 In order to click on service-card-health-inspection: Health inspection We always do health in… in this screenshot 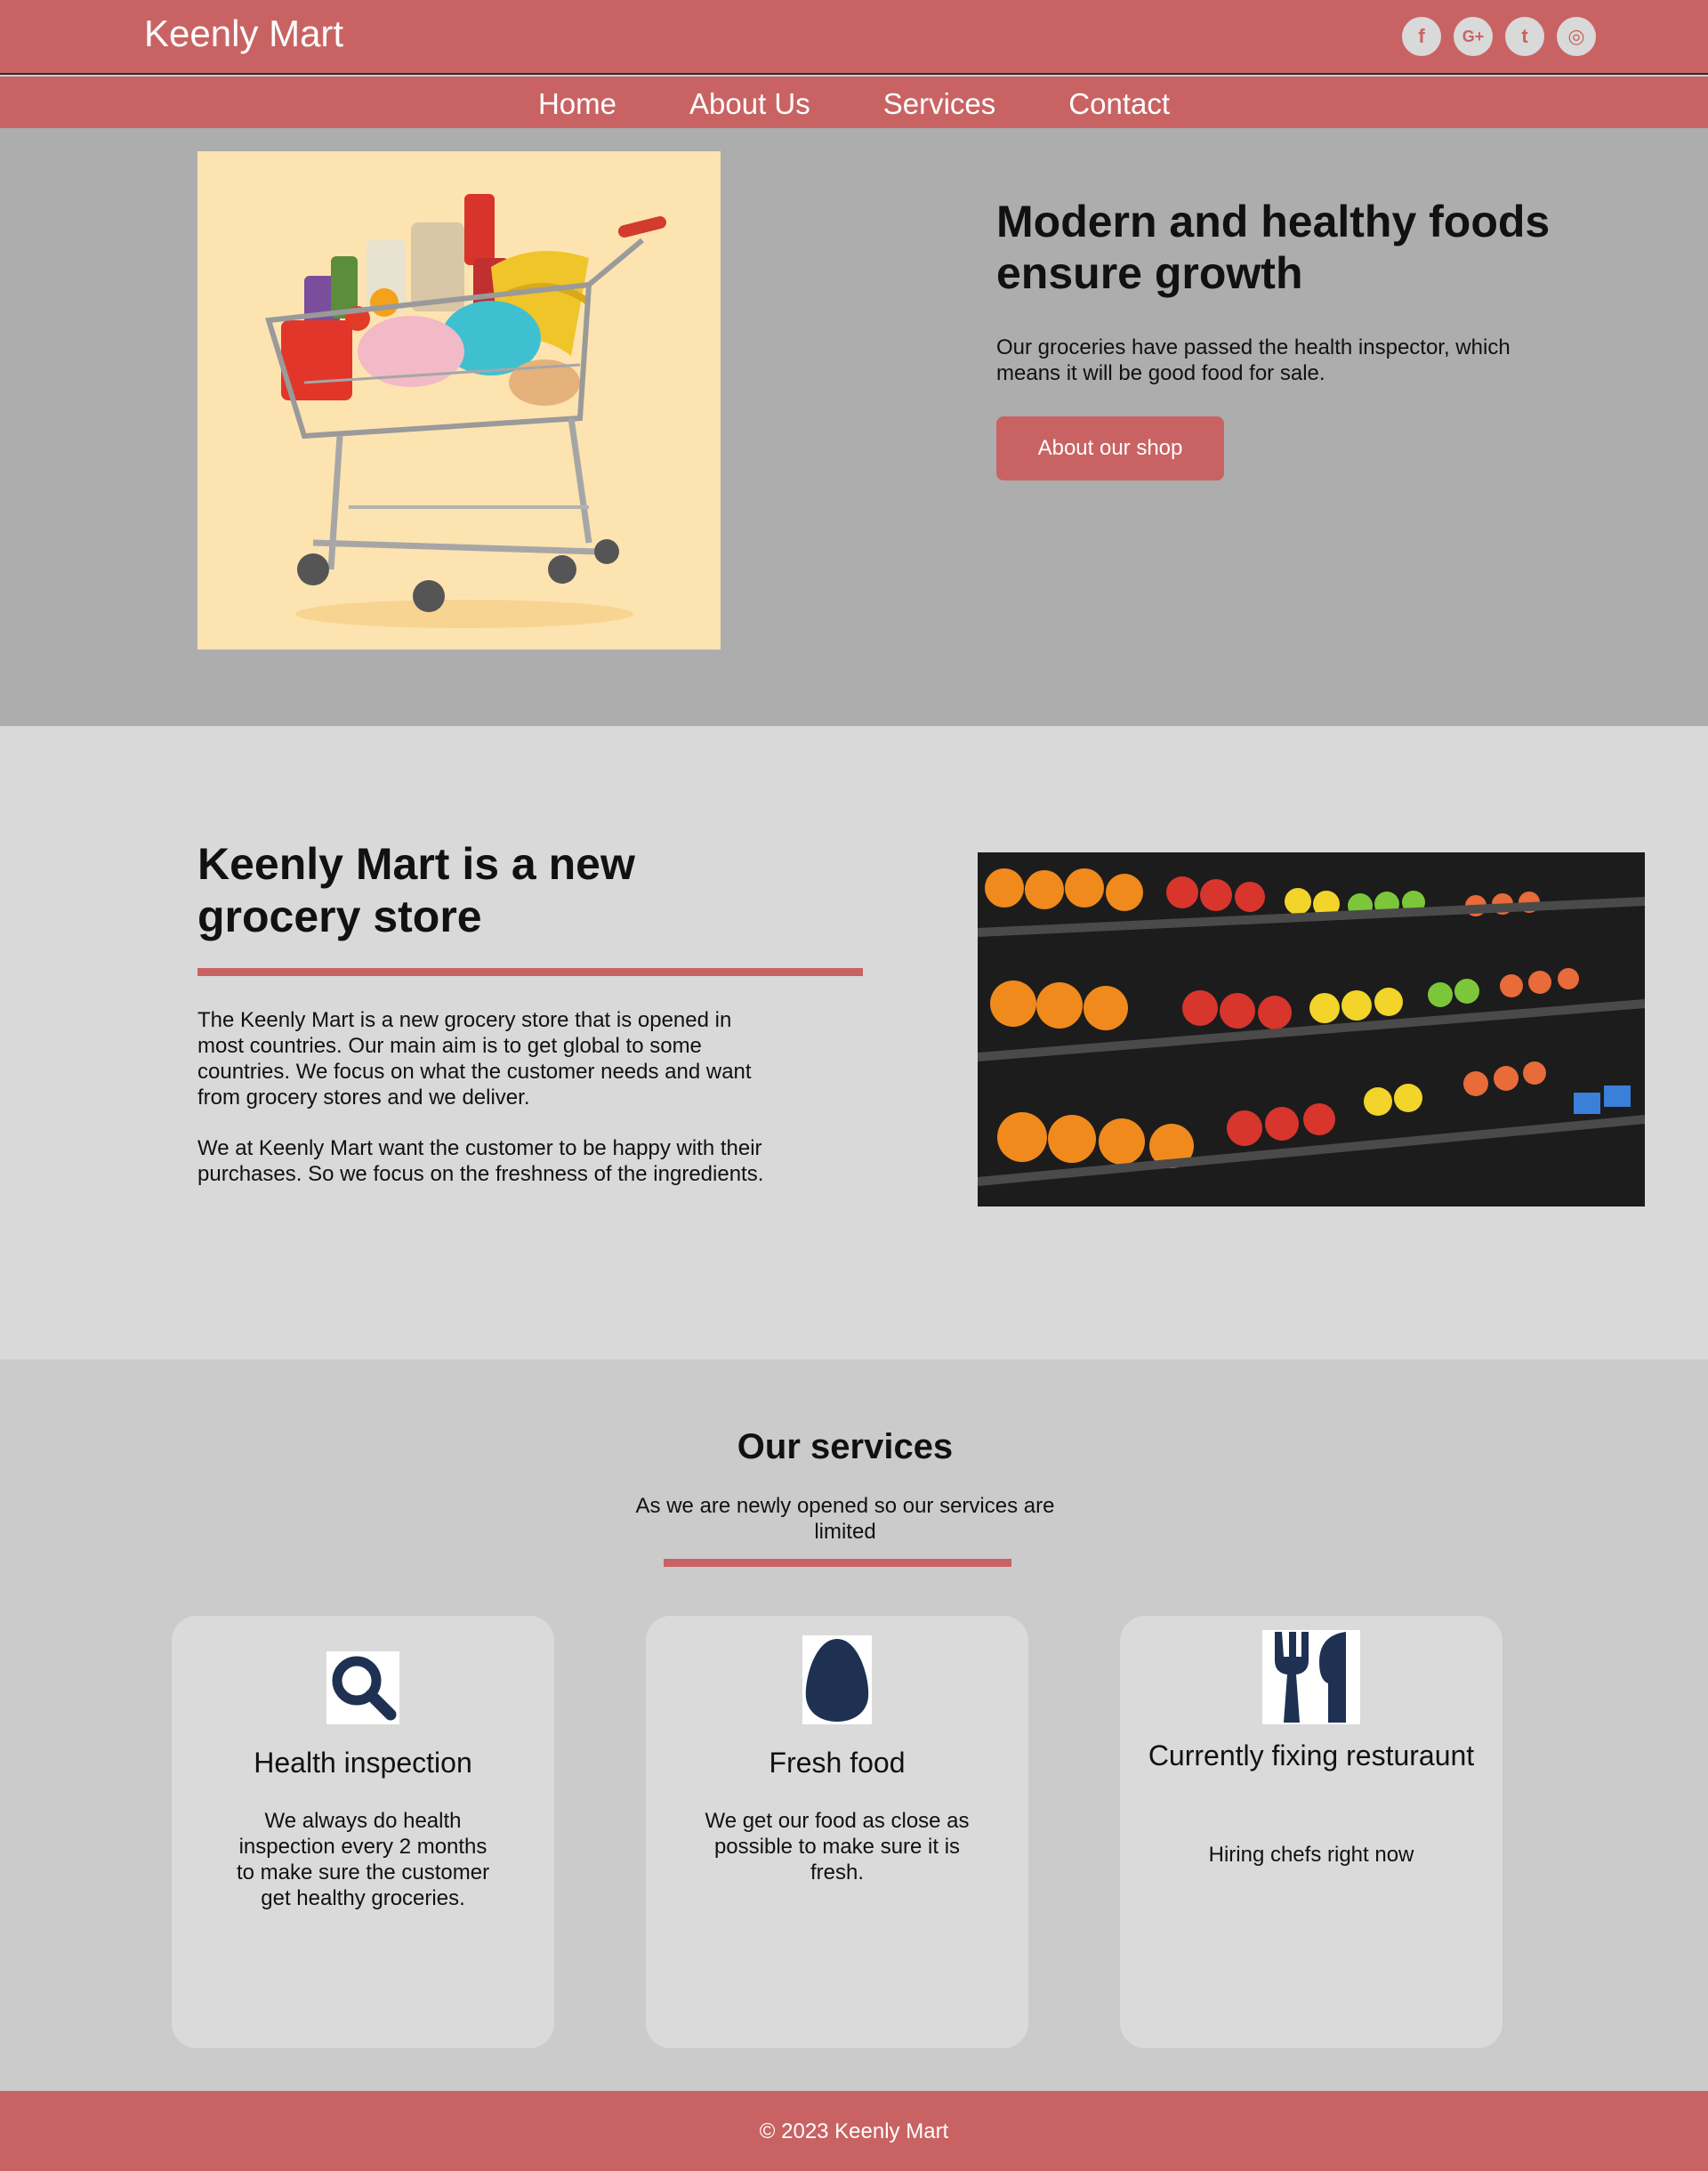, I will do `click(363, 1832)`.